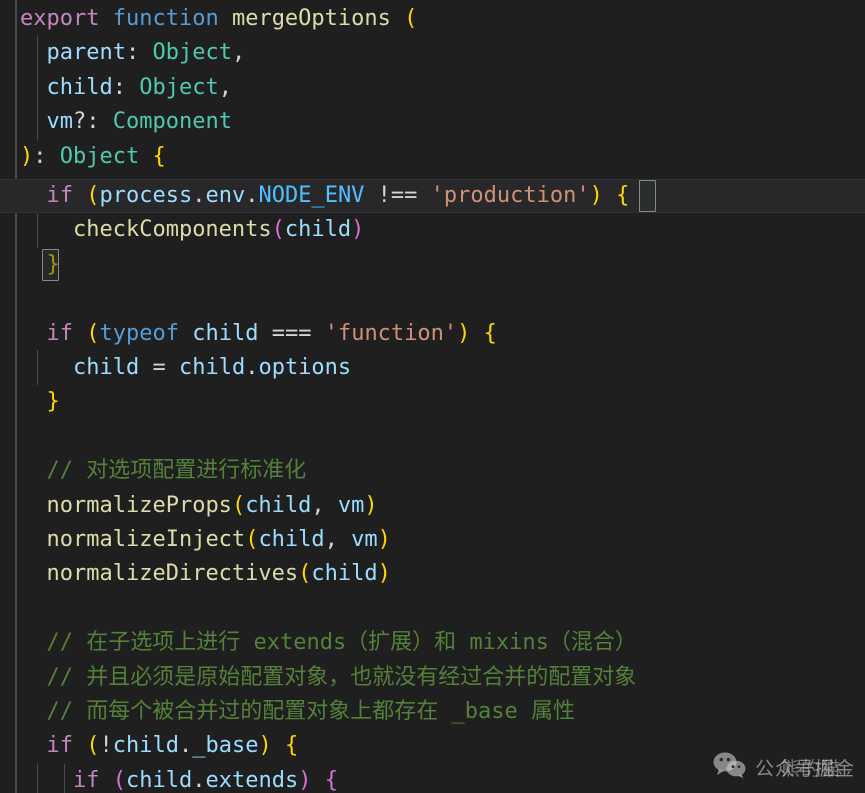  I want to click on code-line-21: // 而每个被合并过的配置对象上都存在 _base 属性, so click(432, 712).